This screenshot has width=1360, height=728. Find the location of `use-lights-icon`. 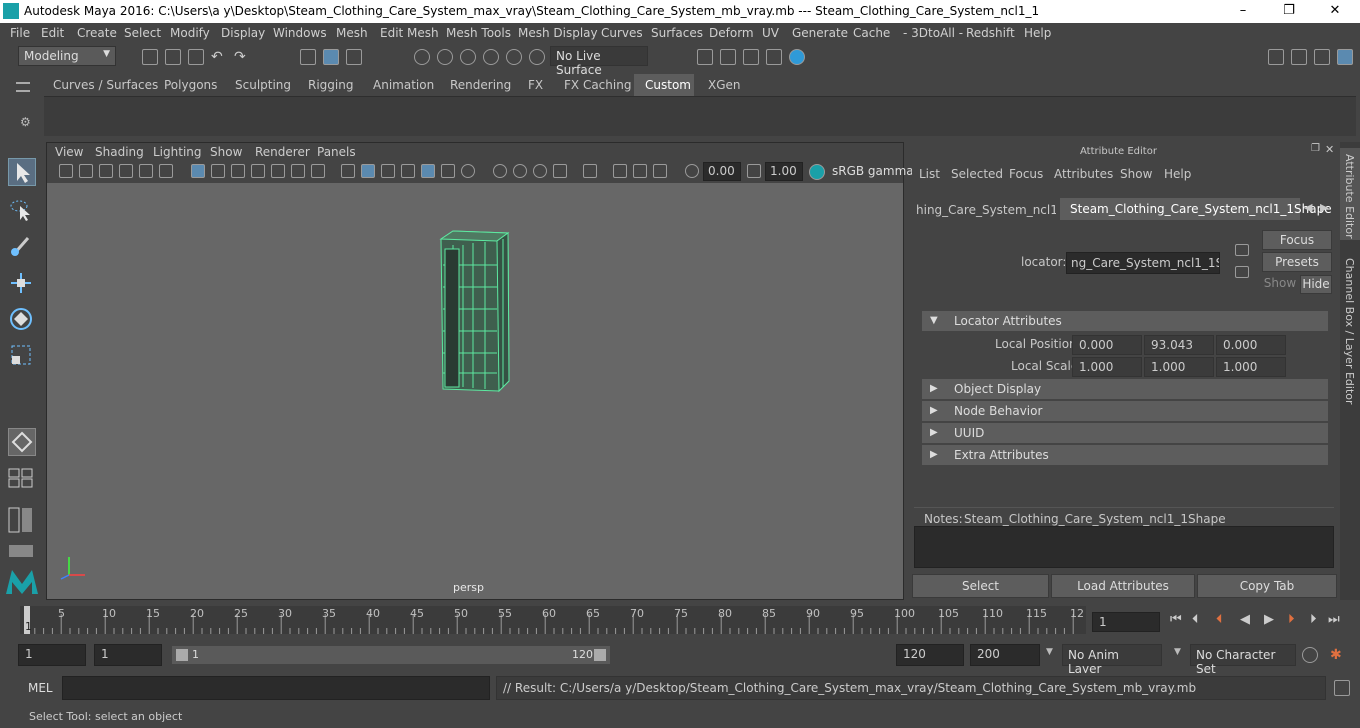

use-lights-icon is located at coordinates (448, 171).